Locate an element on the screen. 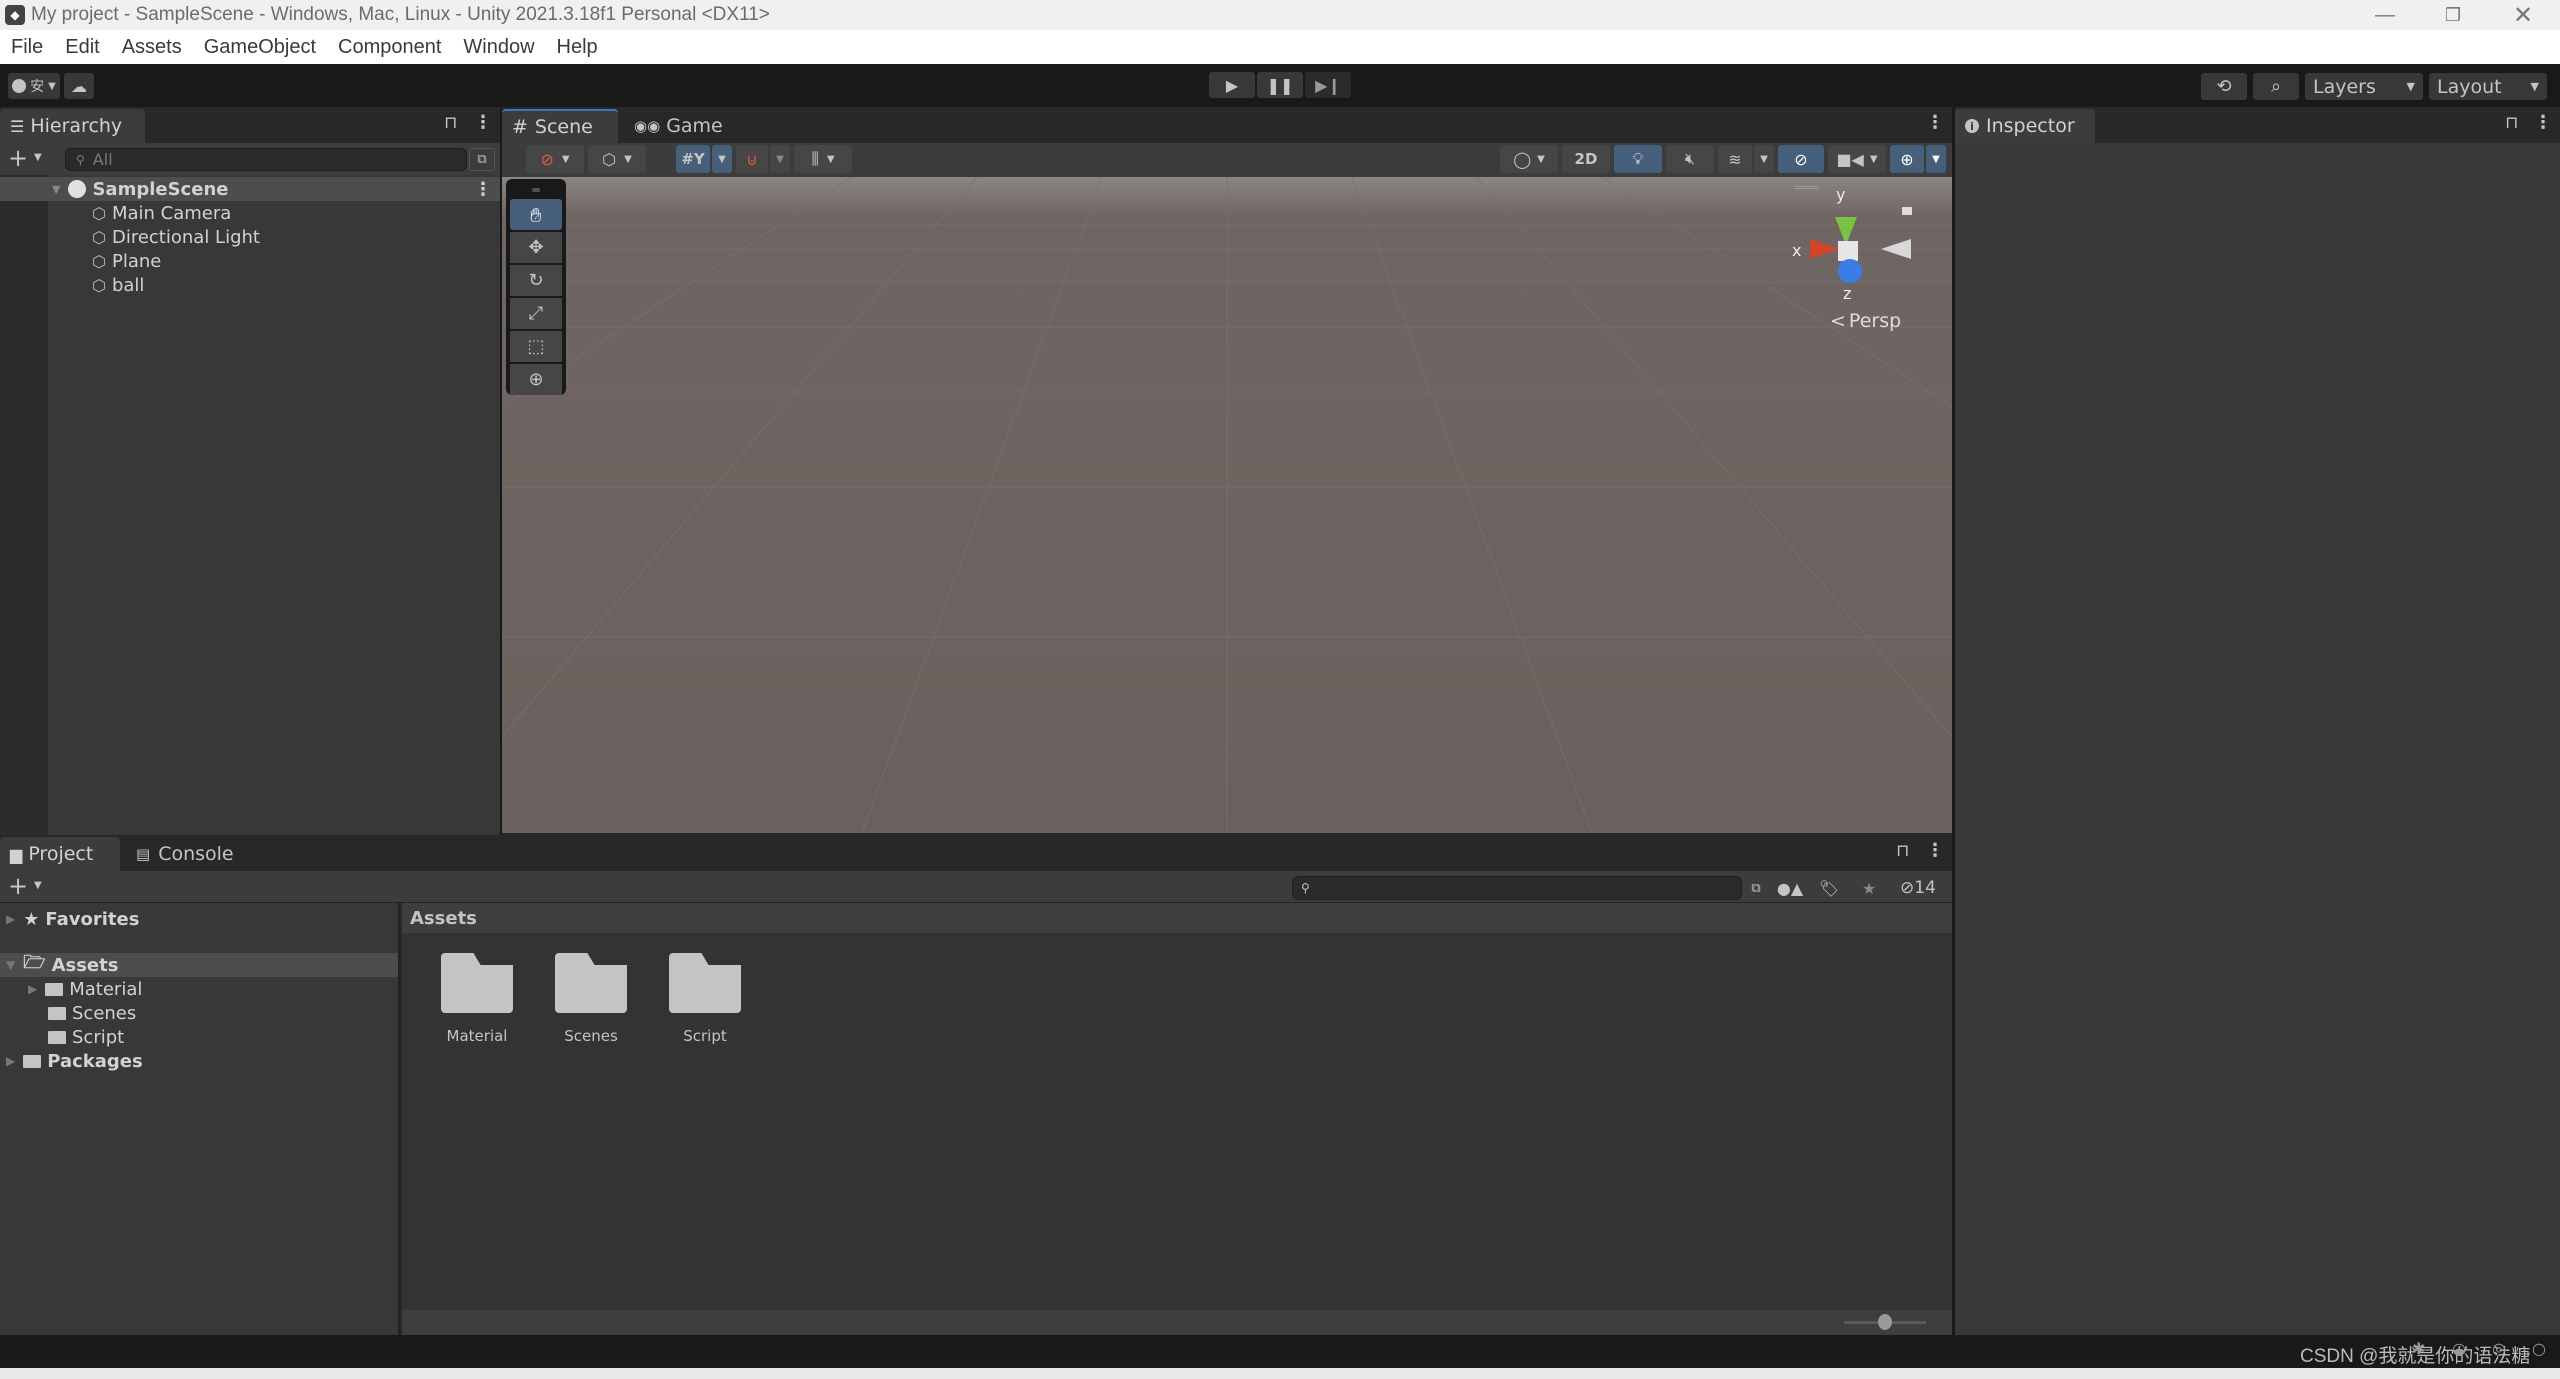  rect-tool-button: ⬚ is located at coordinates (536, 346).